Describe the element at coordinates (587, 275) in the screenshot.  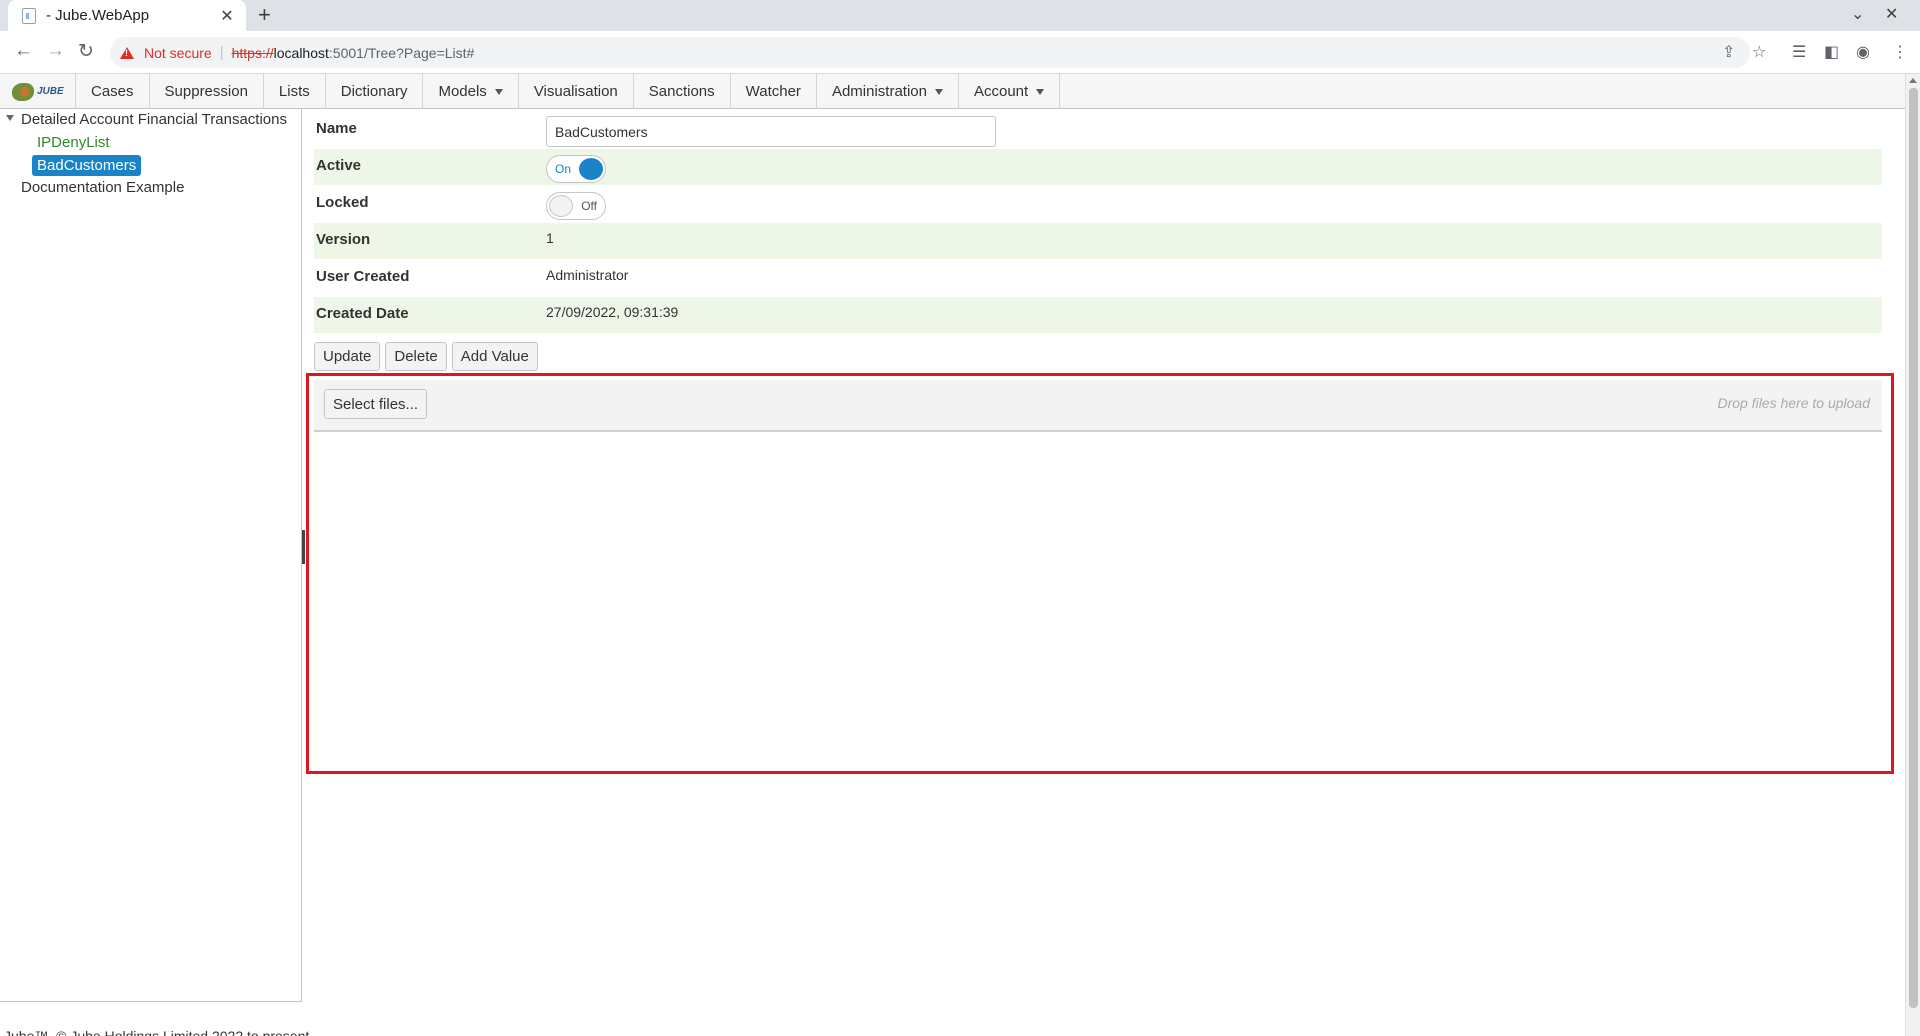
I see `user-created-value: Administrator` at that location.